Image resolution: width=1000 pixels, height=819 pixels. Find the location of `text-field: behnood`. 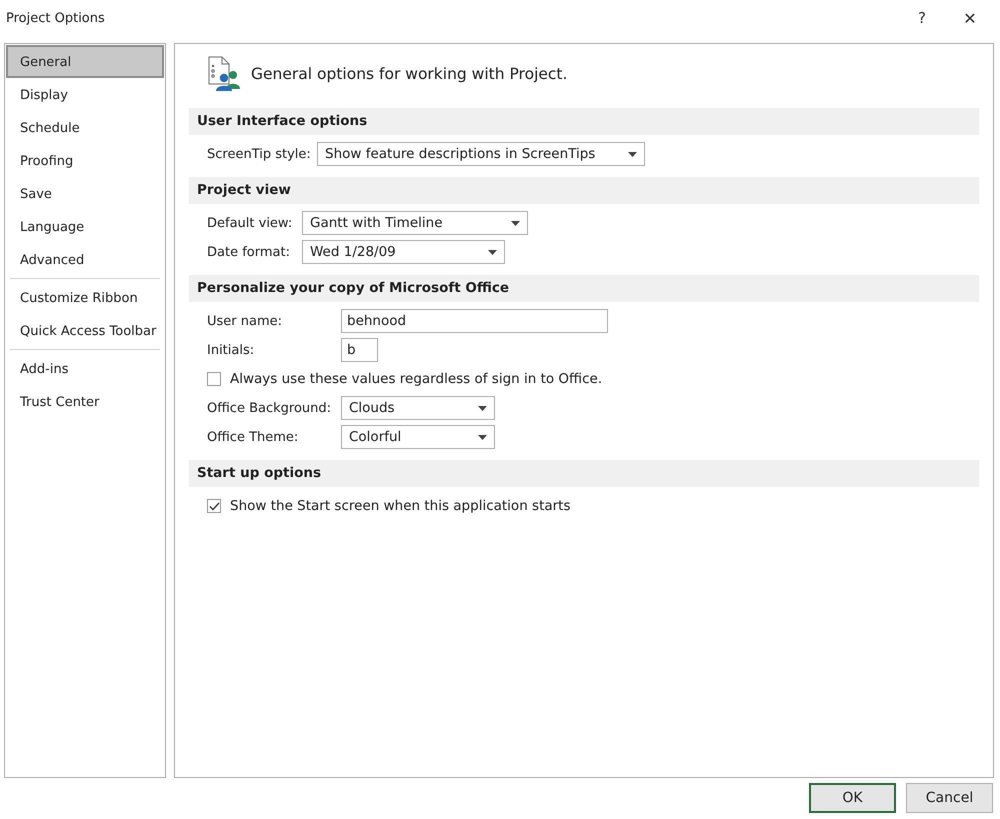

text-field: behnood is located at coordinates (474, 321).